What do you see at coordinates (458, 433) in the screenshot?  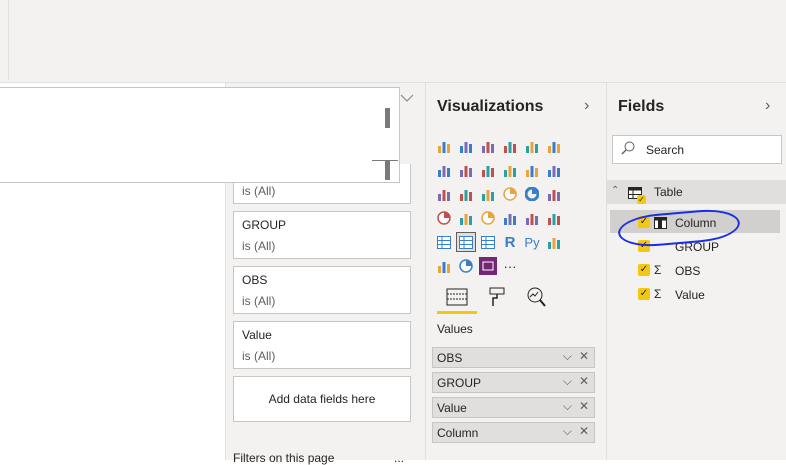 I see `well-field-label: Column` at bounding box center [458, 433].